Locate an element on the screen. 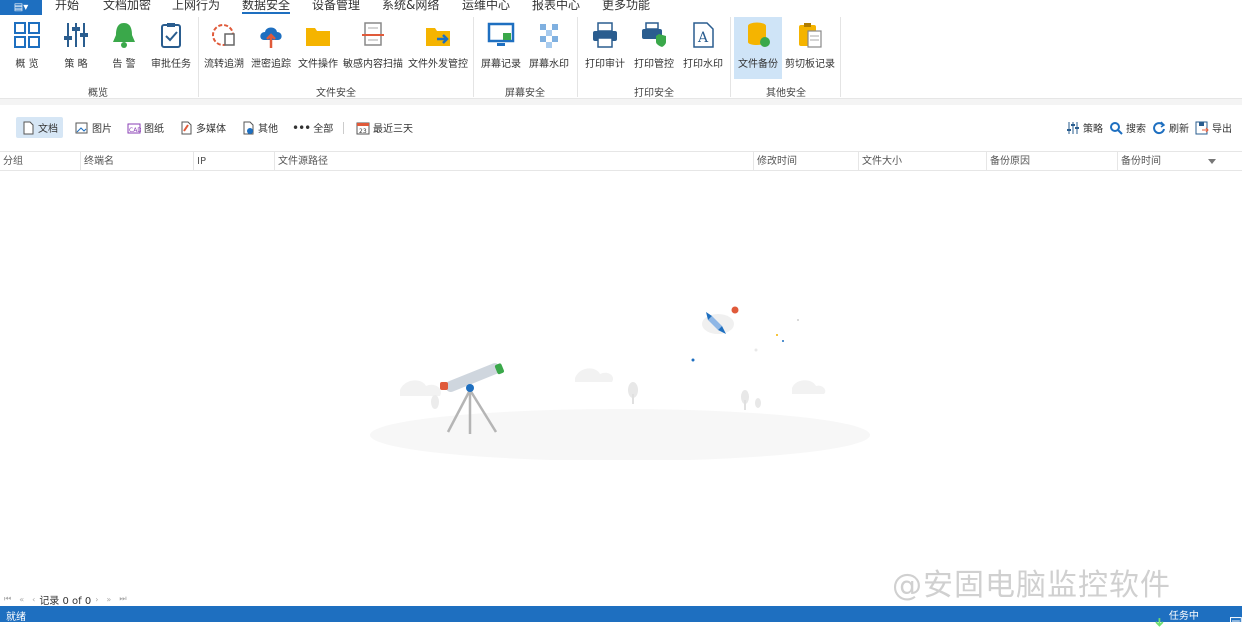 The width and height of the screenshot is (1242, 637). alert-button: 告 警 is located at coordinates (124, 48).